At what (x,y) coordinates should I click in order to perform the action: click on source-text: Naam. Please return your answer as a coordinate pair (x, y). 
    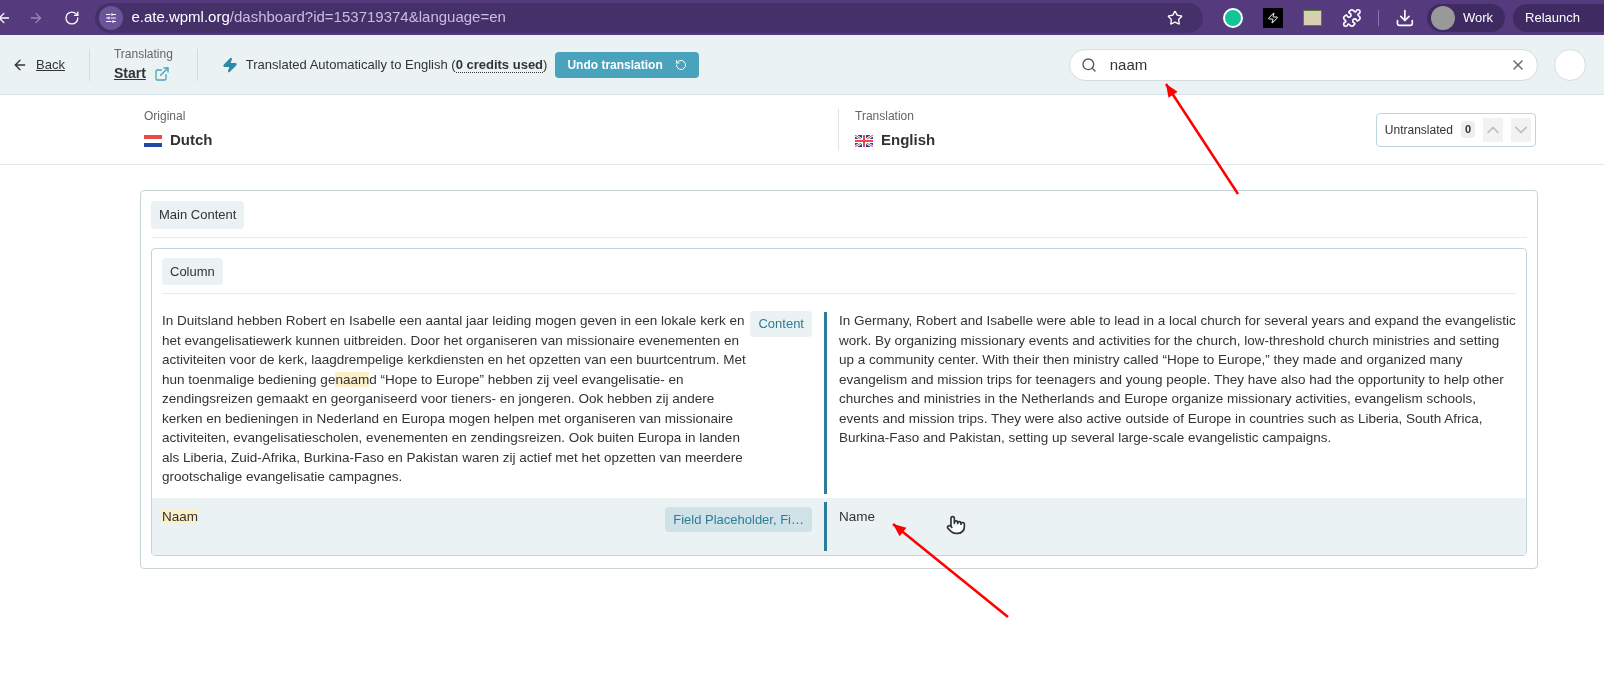
    Looking at the image, I should click on (181, 516).